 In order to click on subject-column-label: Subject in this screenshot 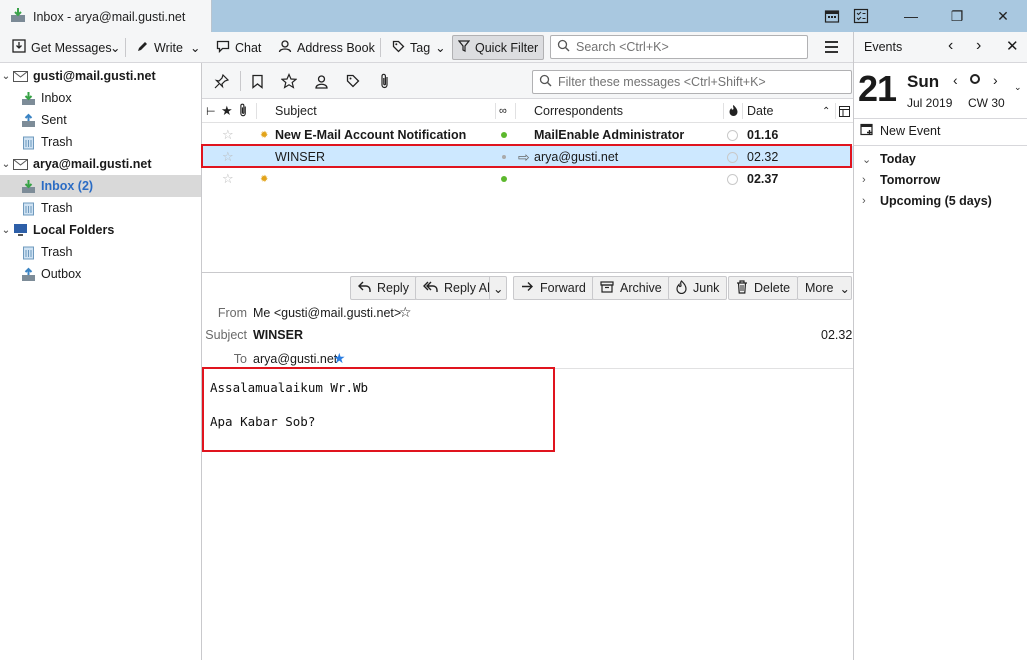, I will do `click(296, 111)`.